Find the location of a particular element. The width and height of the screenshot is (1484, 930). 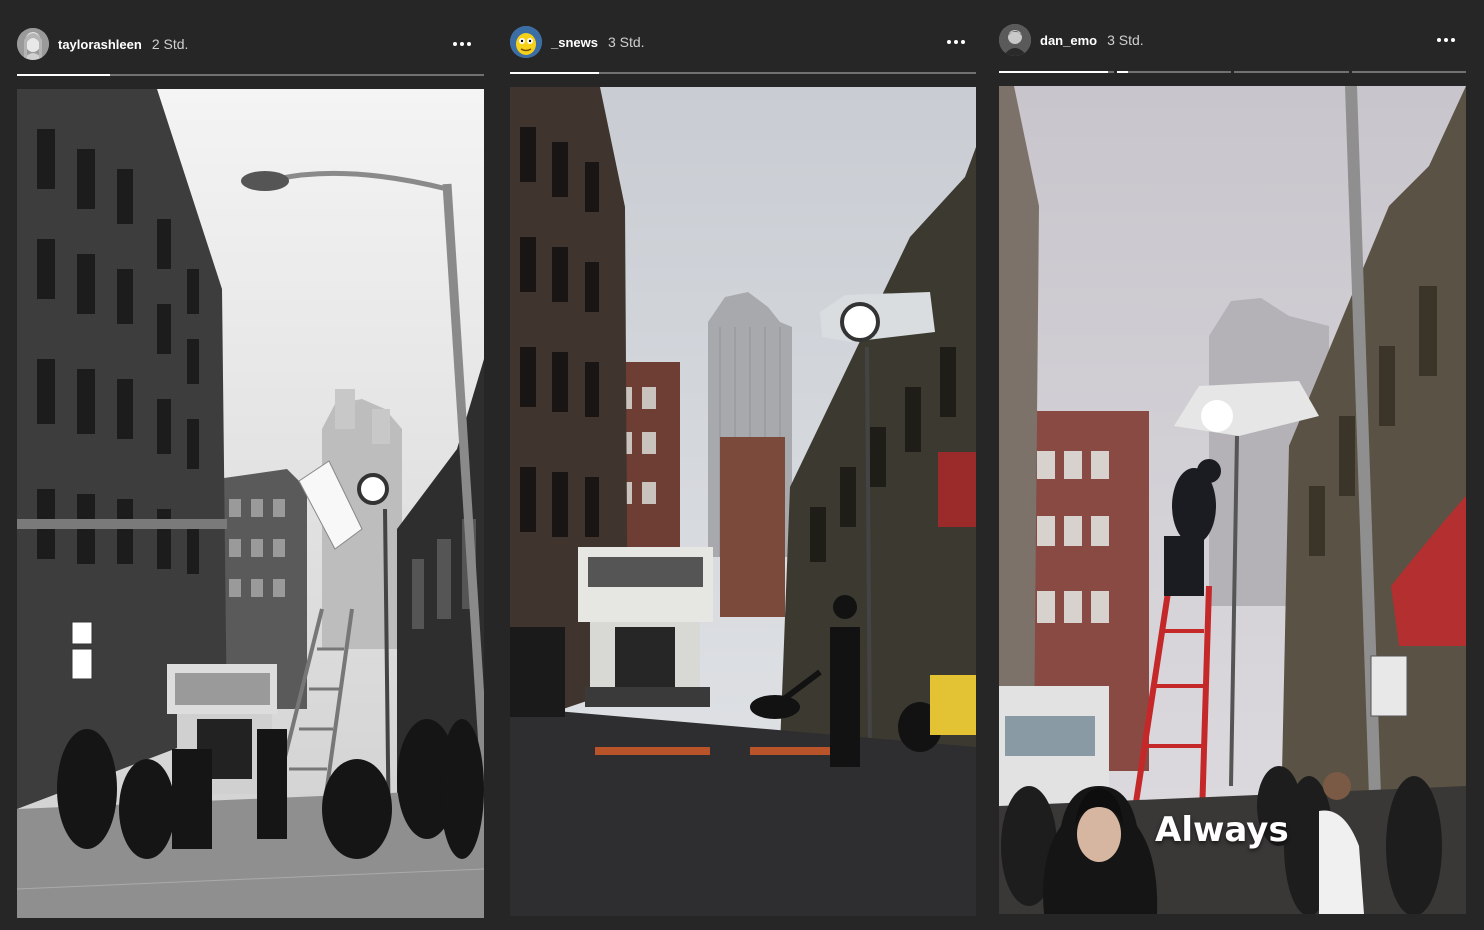

username: dan_emo is located at coordinates (1068, 40).